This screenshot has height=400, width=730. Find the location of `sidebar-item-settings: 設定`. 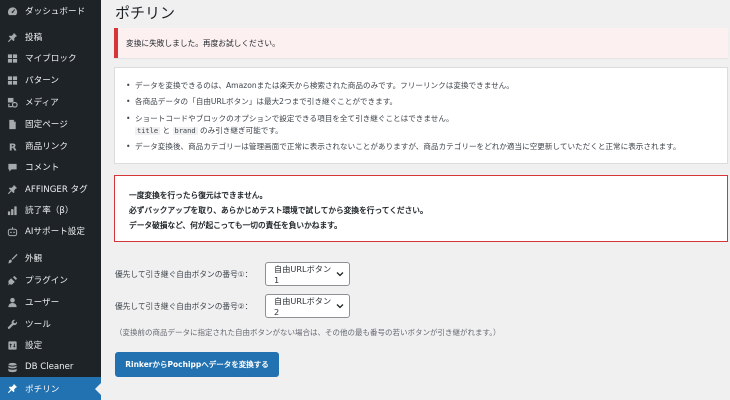

sidebar-item-settings: 設定 is located at coordinates (50, 345).